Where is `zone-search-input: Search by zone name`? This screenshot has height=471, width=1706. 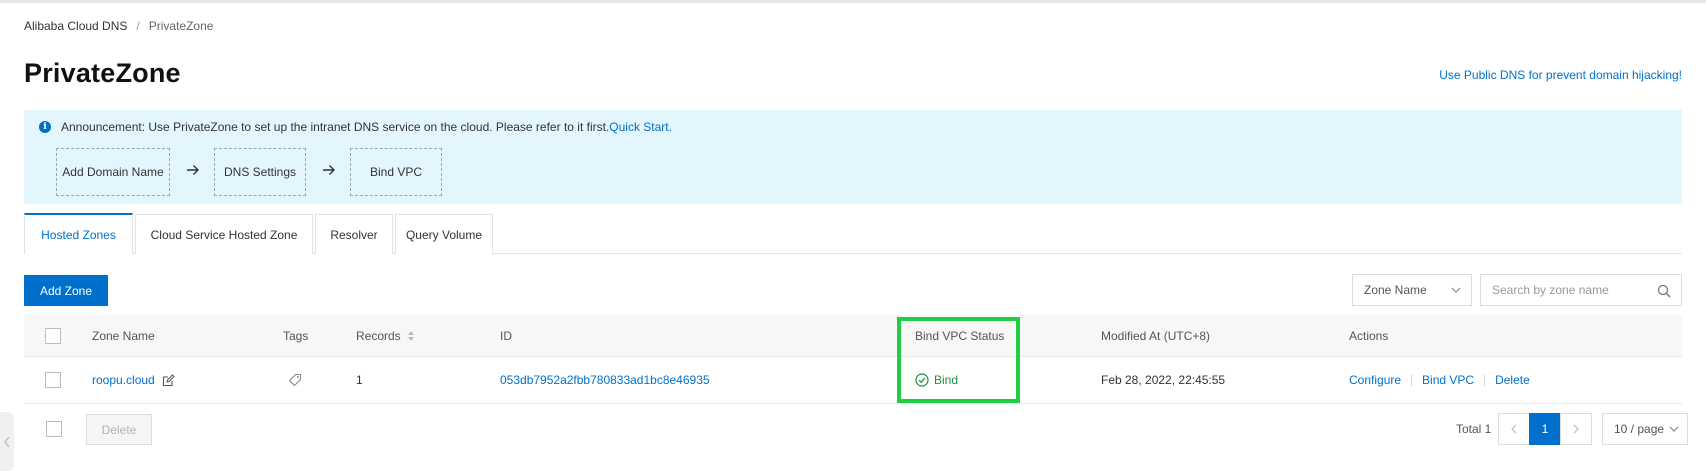 zone-search-input: Search by zone name is located at coordinates (1581, 290).